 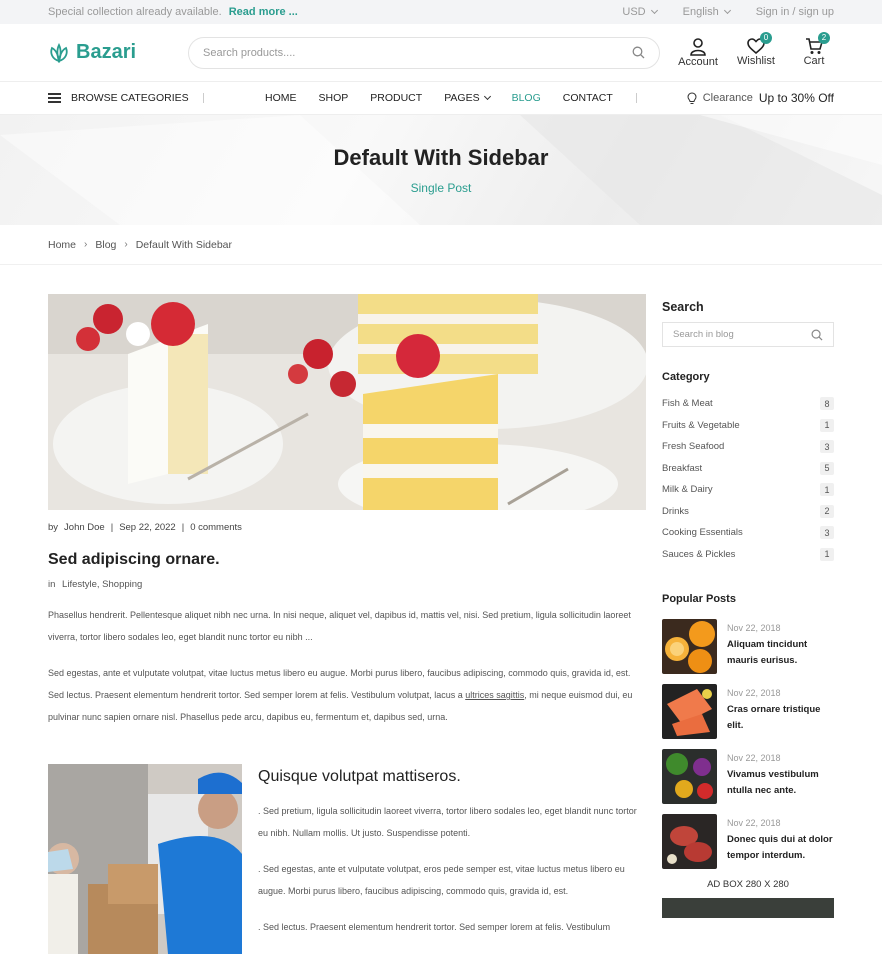 What do you see at coordinates (452, 777) in the screenshot?
I see `post-2-title: Quisque volutpat mattiseros.` at bounding box center [452, 777].